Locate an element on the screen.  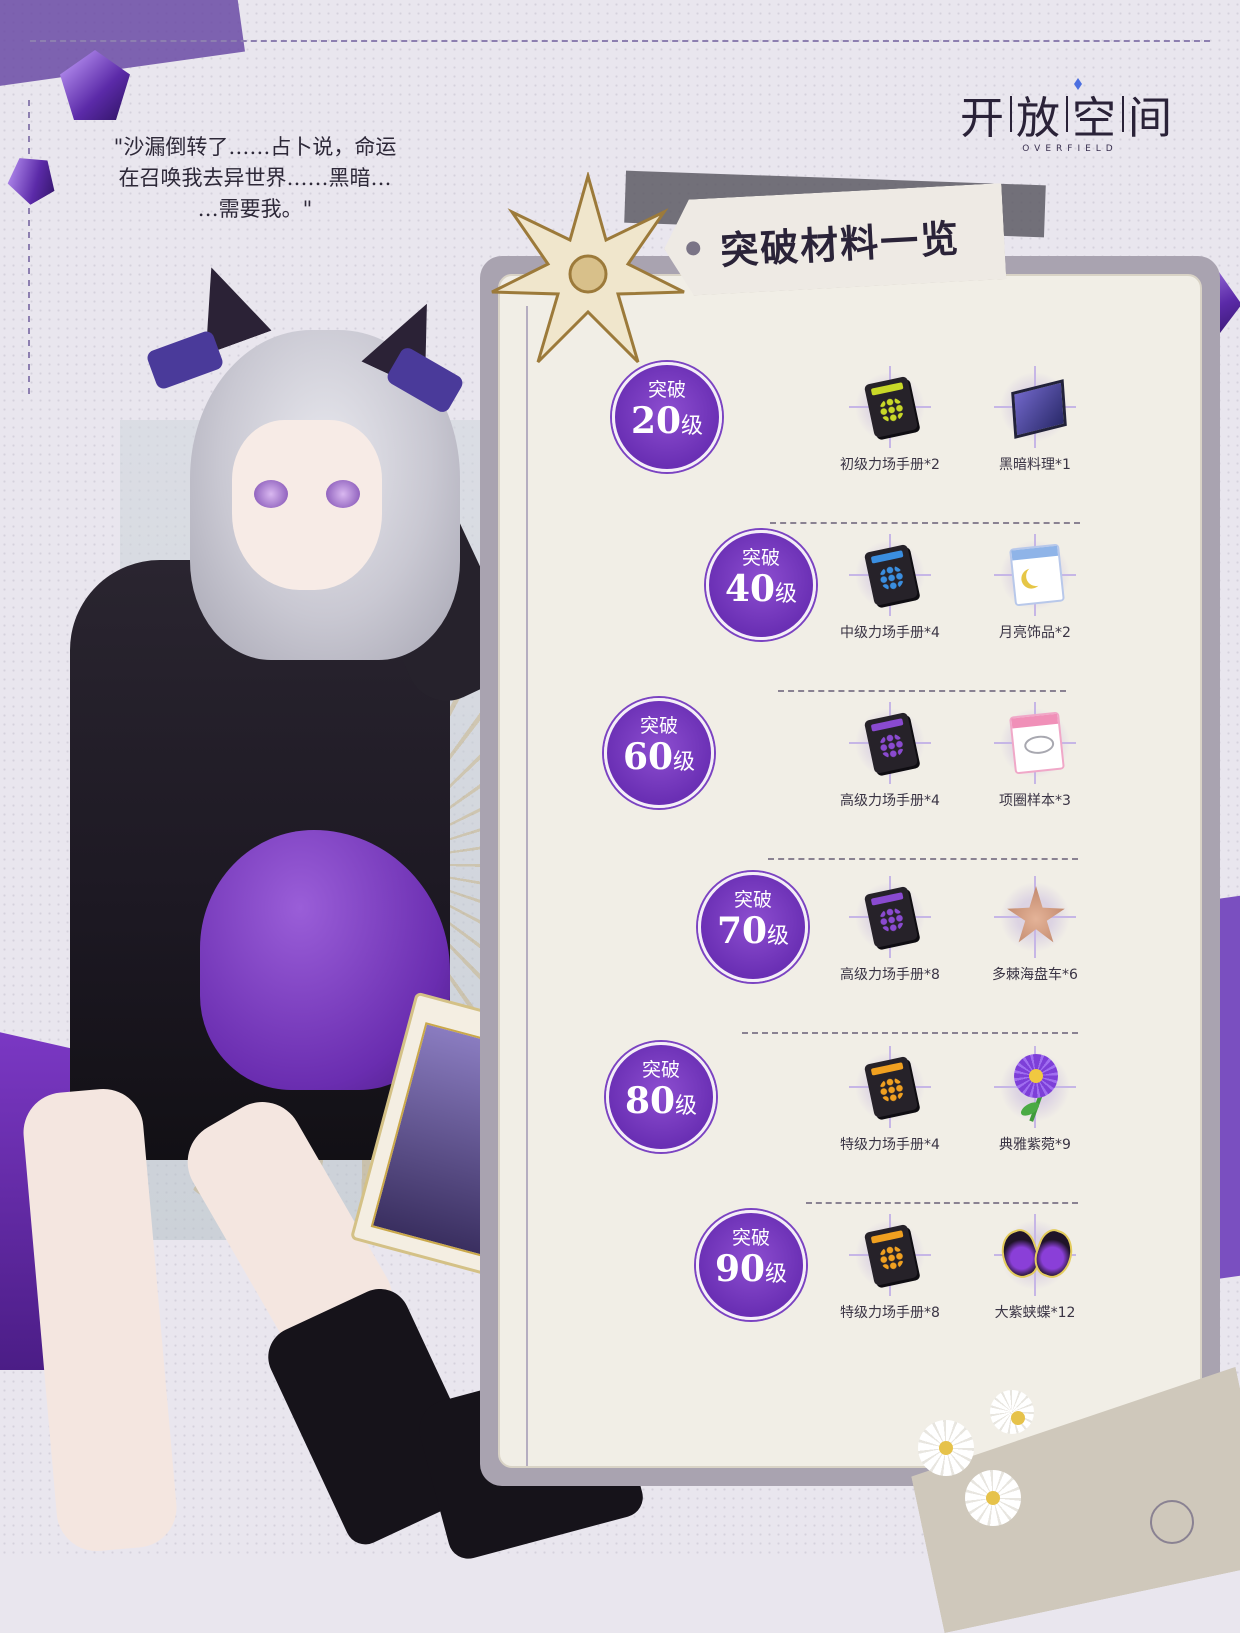
material-item: 月亮饰品*2 is located at coordinates (1035, 588).